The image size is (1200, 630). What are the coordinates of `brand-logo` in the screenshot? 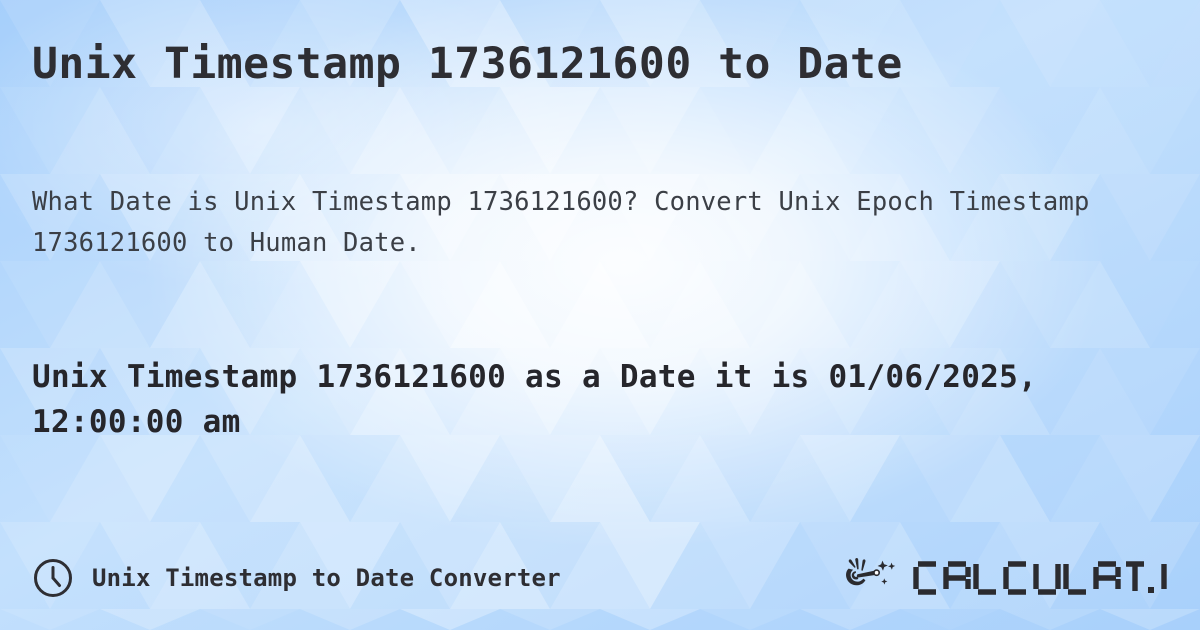 It's located at (1008, 578).